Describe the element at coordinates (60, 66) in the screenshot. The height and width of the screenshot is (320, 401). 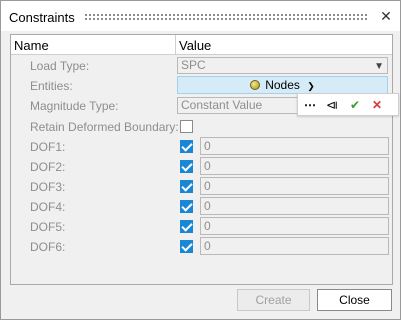
I see `load-type-label: Load Type:` at that location.